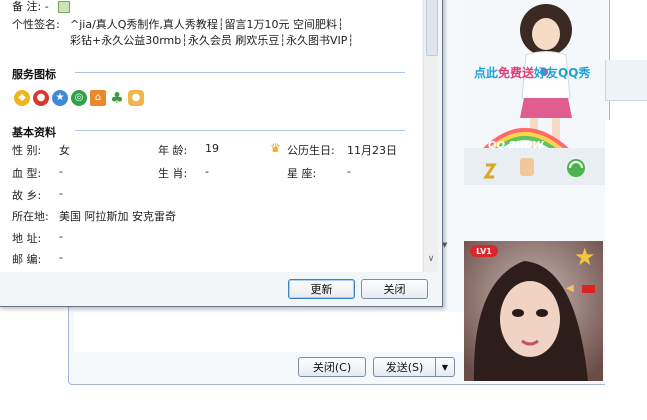 This screenshot has width=647, height=420. What do you see at coordinates (27, 173) in the screenshot?
I see `blood-label: 血 型:` at bounding box center [27, 173].